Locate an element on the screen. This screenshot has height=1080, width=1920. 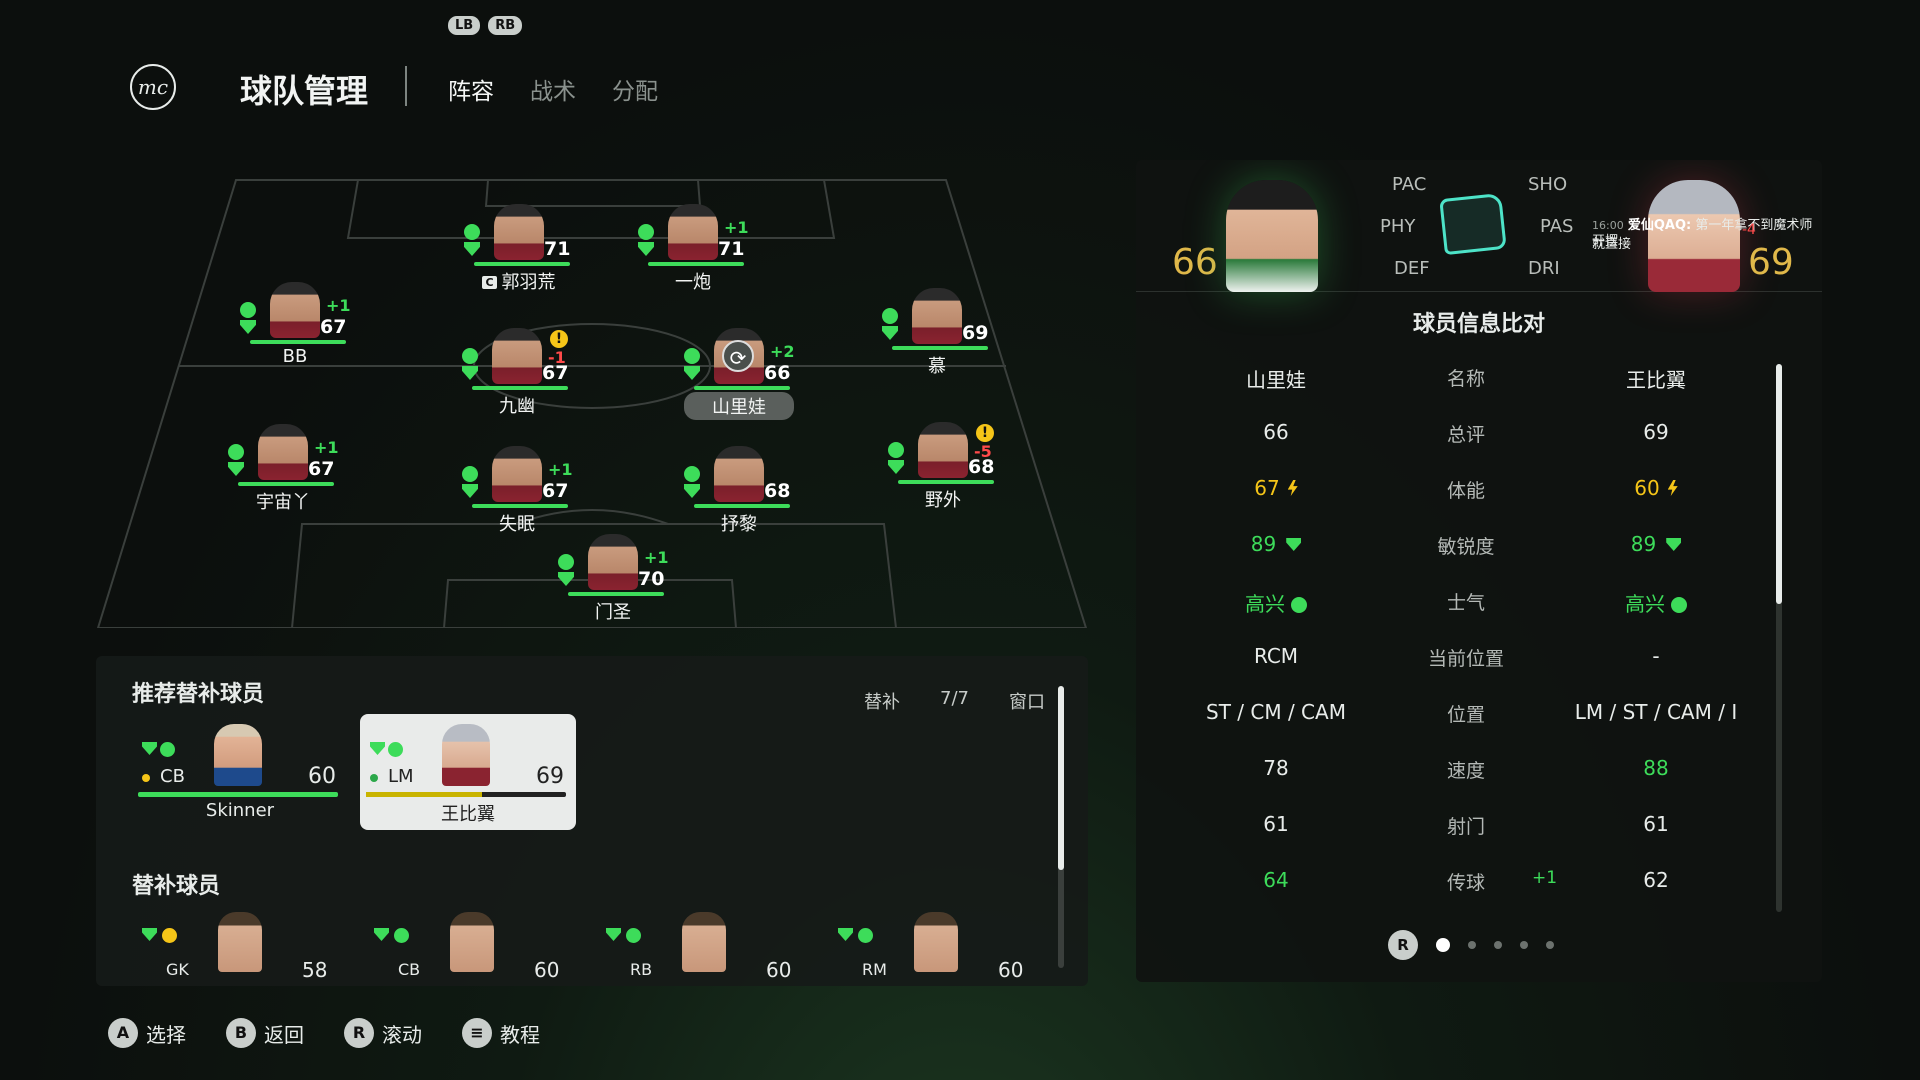
pitch-player: ! -5 68 野外 is located at coordinates (943, 477).